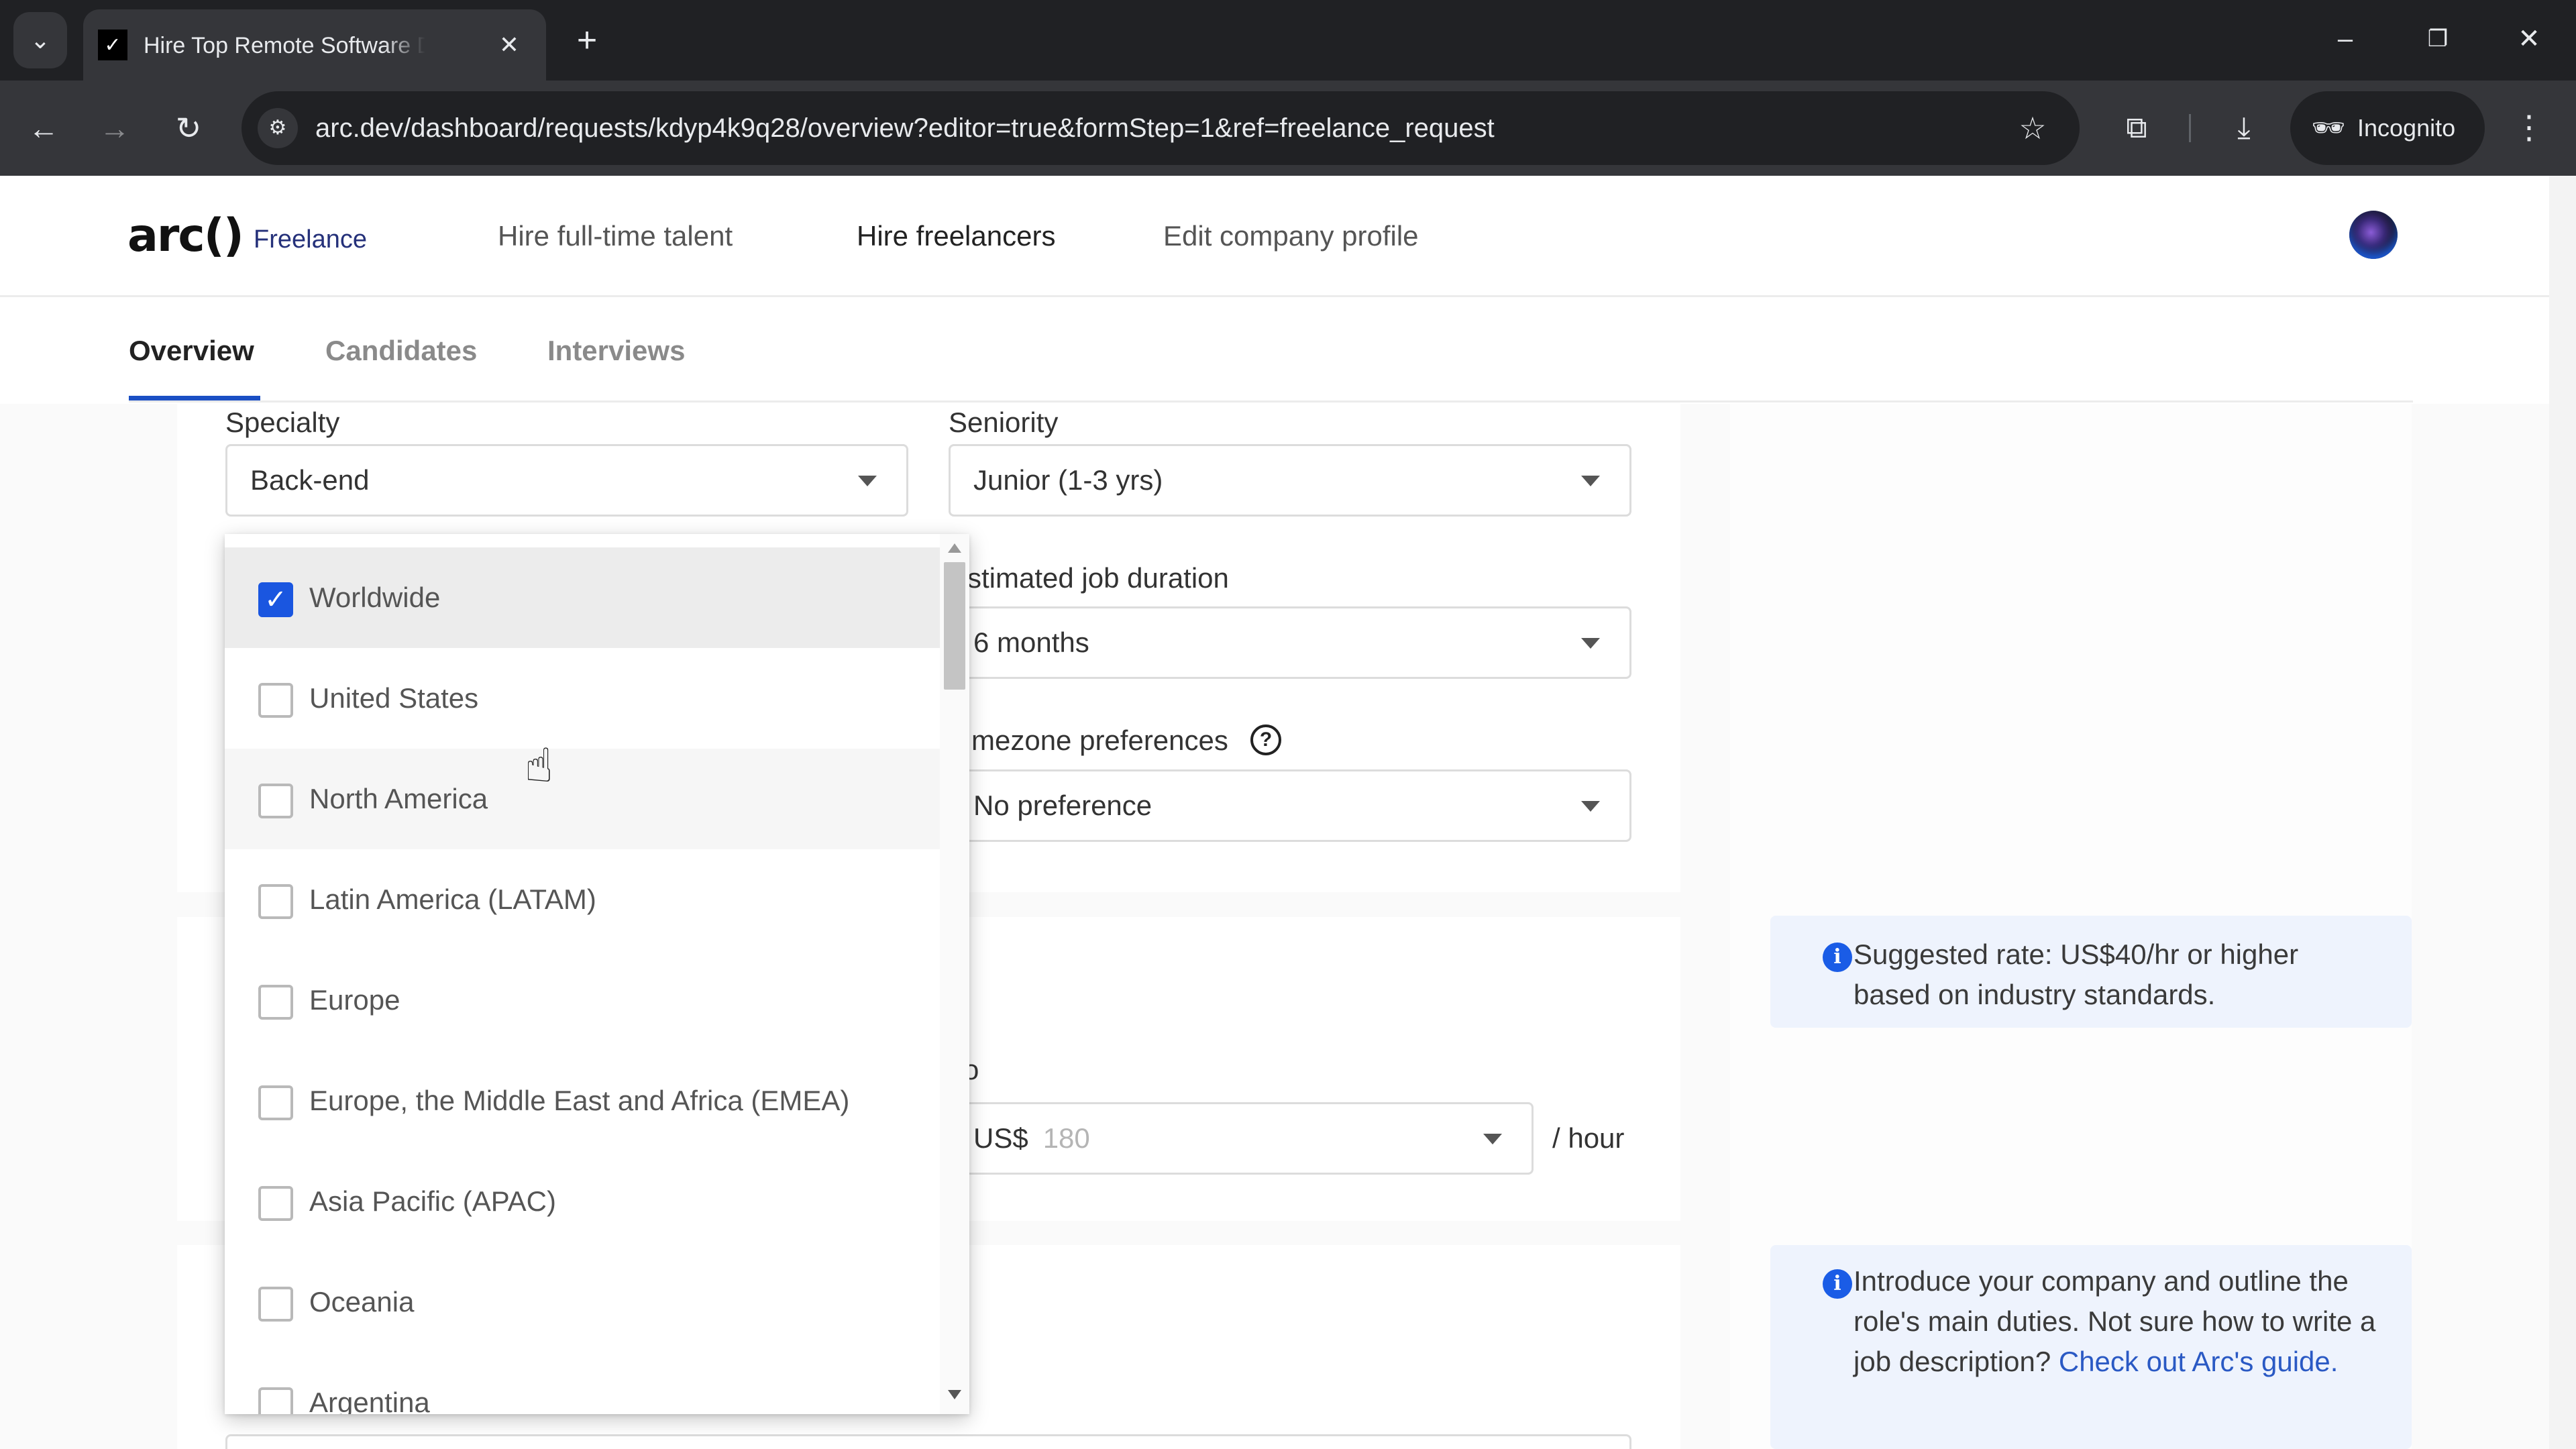  What do you see at coordinates (1290, 480) in the screenshot?
I see `seniority-select: Junior (1-3 yrs)` at bounding box center [1290, 480].